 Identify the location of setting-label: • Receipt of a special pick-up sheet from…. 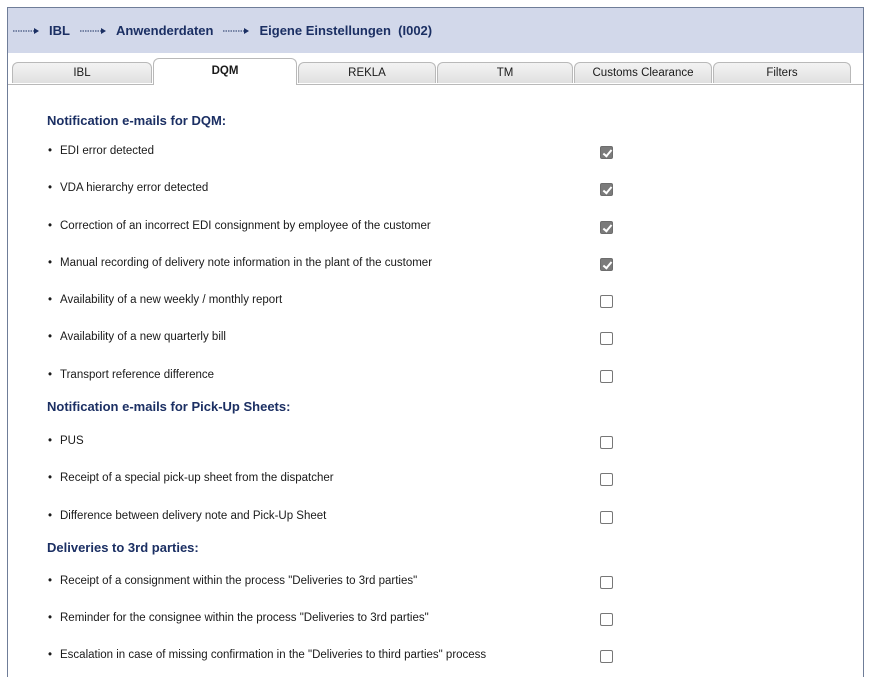
(191, 478).